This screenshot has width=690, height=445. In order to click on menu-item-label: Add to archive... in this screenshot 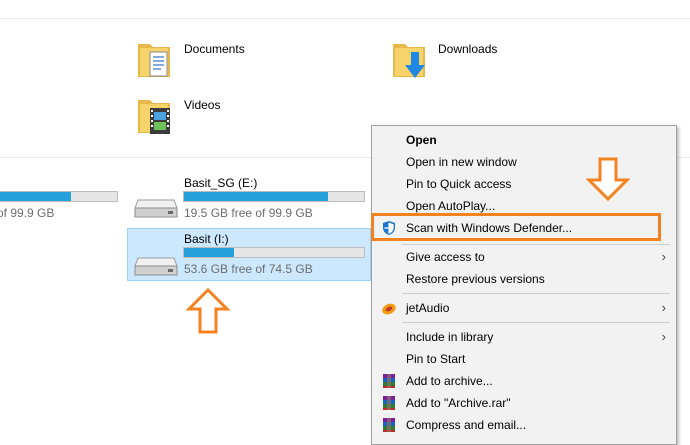, I will do `click(449, 381)`.